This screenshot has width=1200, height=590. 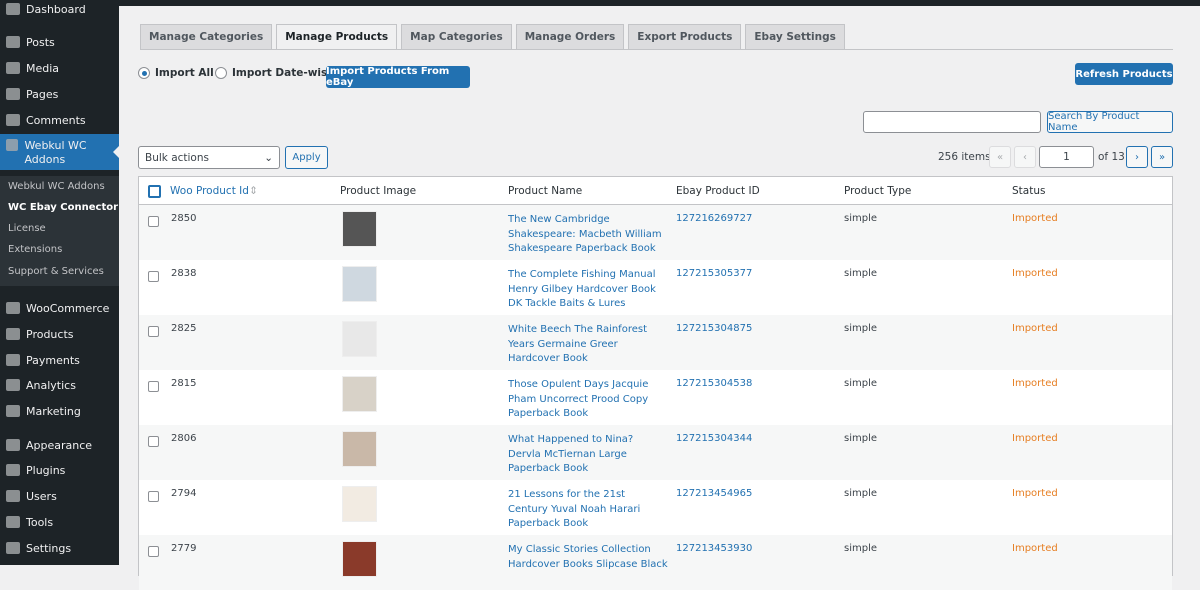 What do you see at coordinates (337, 37) in the screenshot?
I see `tab-manage-products: Manage Products` at bounding box center [337, 37].